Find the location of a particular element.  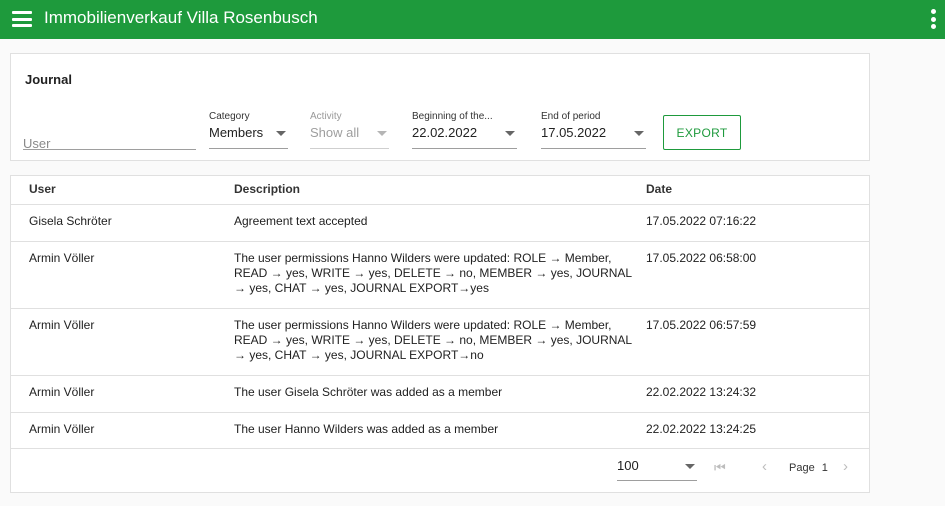

table-pager: 100 ⏮ ‹ Page 1 › is located at coordinates (440, 471).